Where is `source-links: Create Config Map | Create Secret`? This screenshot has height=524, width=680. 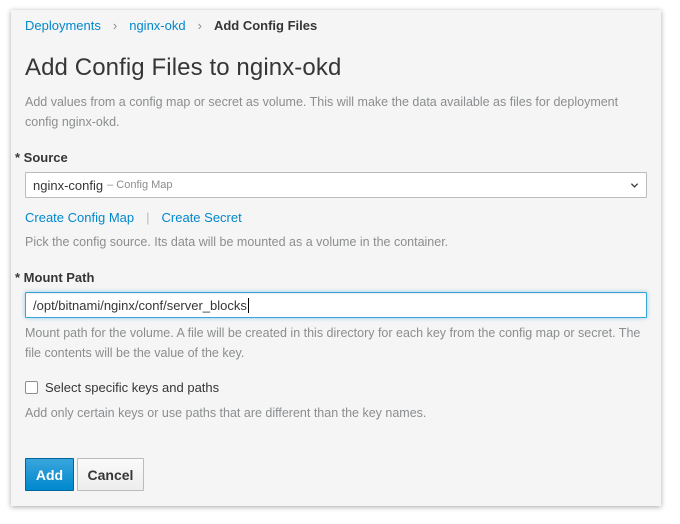
source-links: Create Config Map | Create Secret is located at coordinates (133, 217).